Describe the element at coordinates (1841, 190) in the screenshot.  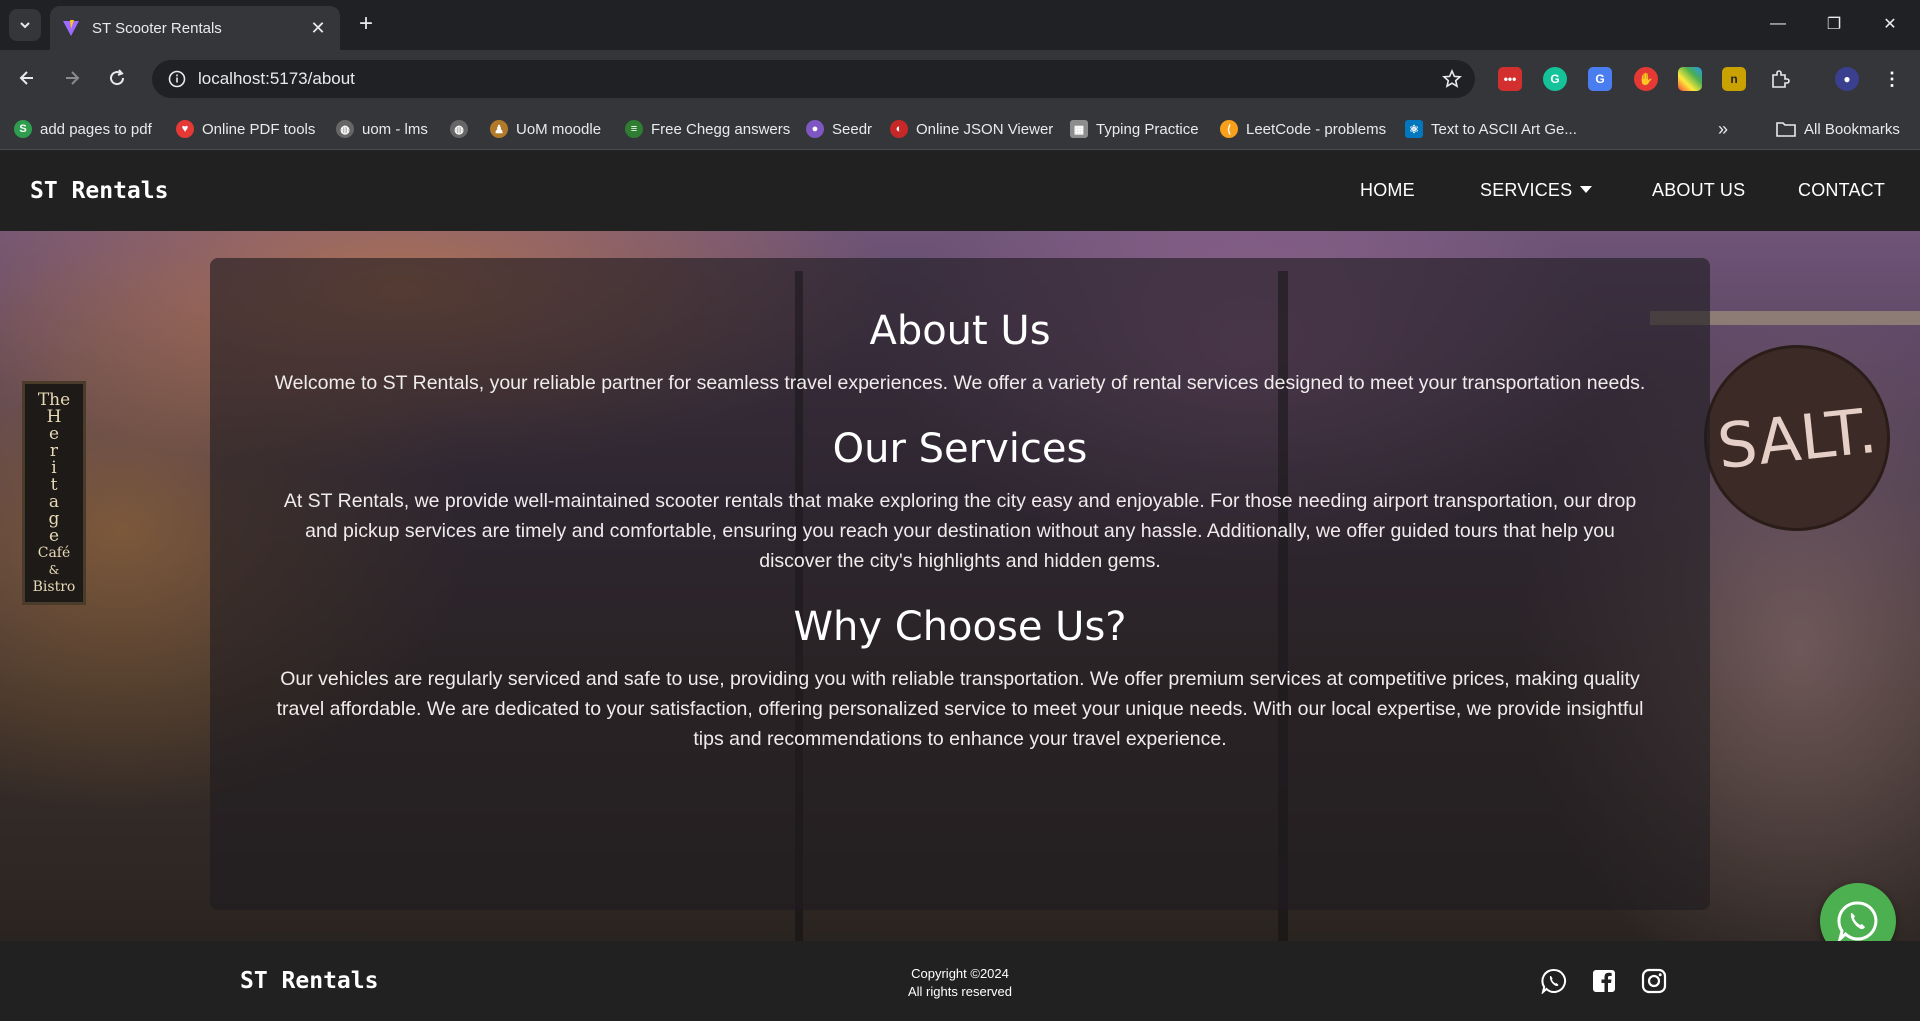
I see `nav-contact: CONTACT` at that location.